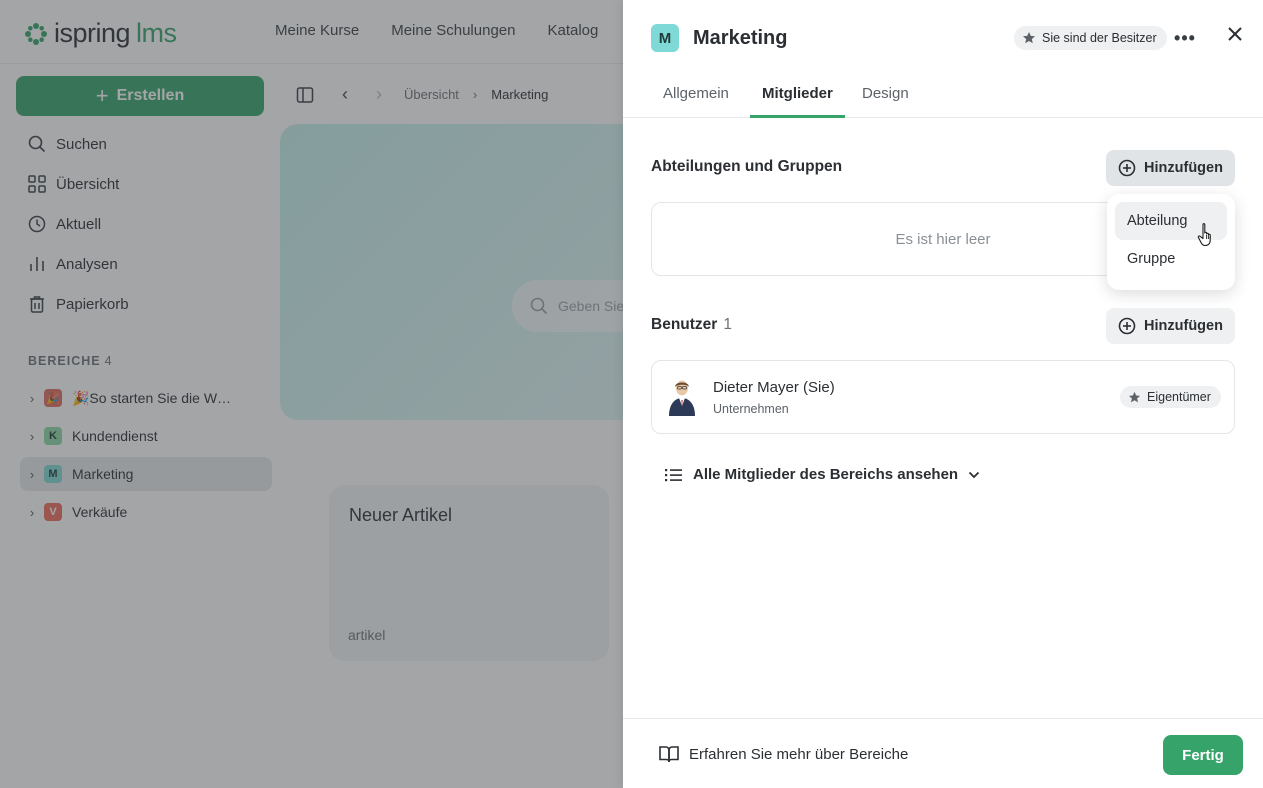  Describe the element at coordinates (799, 754) in the screenshot. I see `learn-more-label: Erfahren Sie mehr über Bereiche` at that location.